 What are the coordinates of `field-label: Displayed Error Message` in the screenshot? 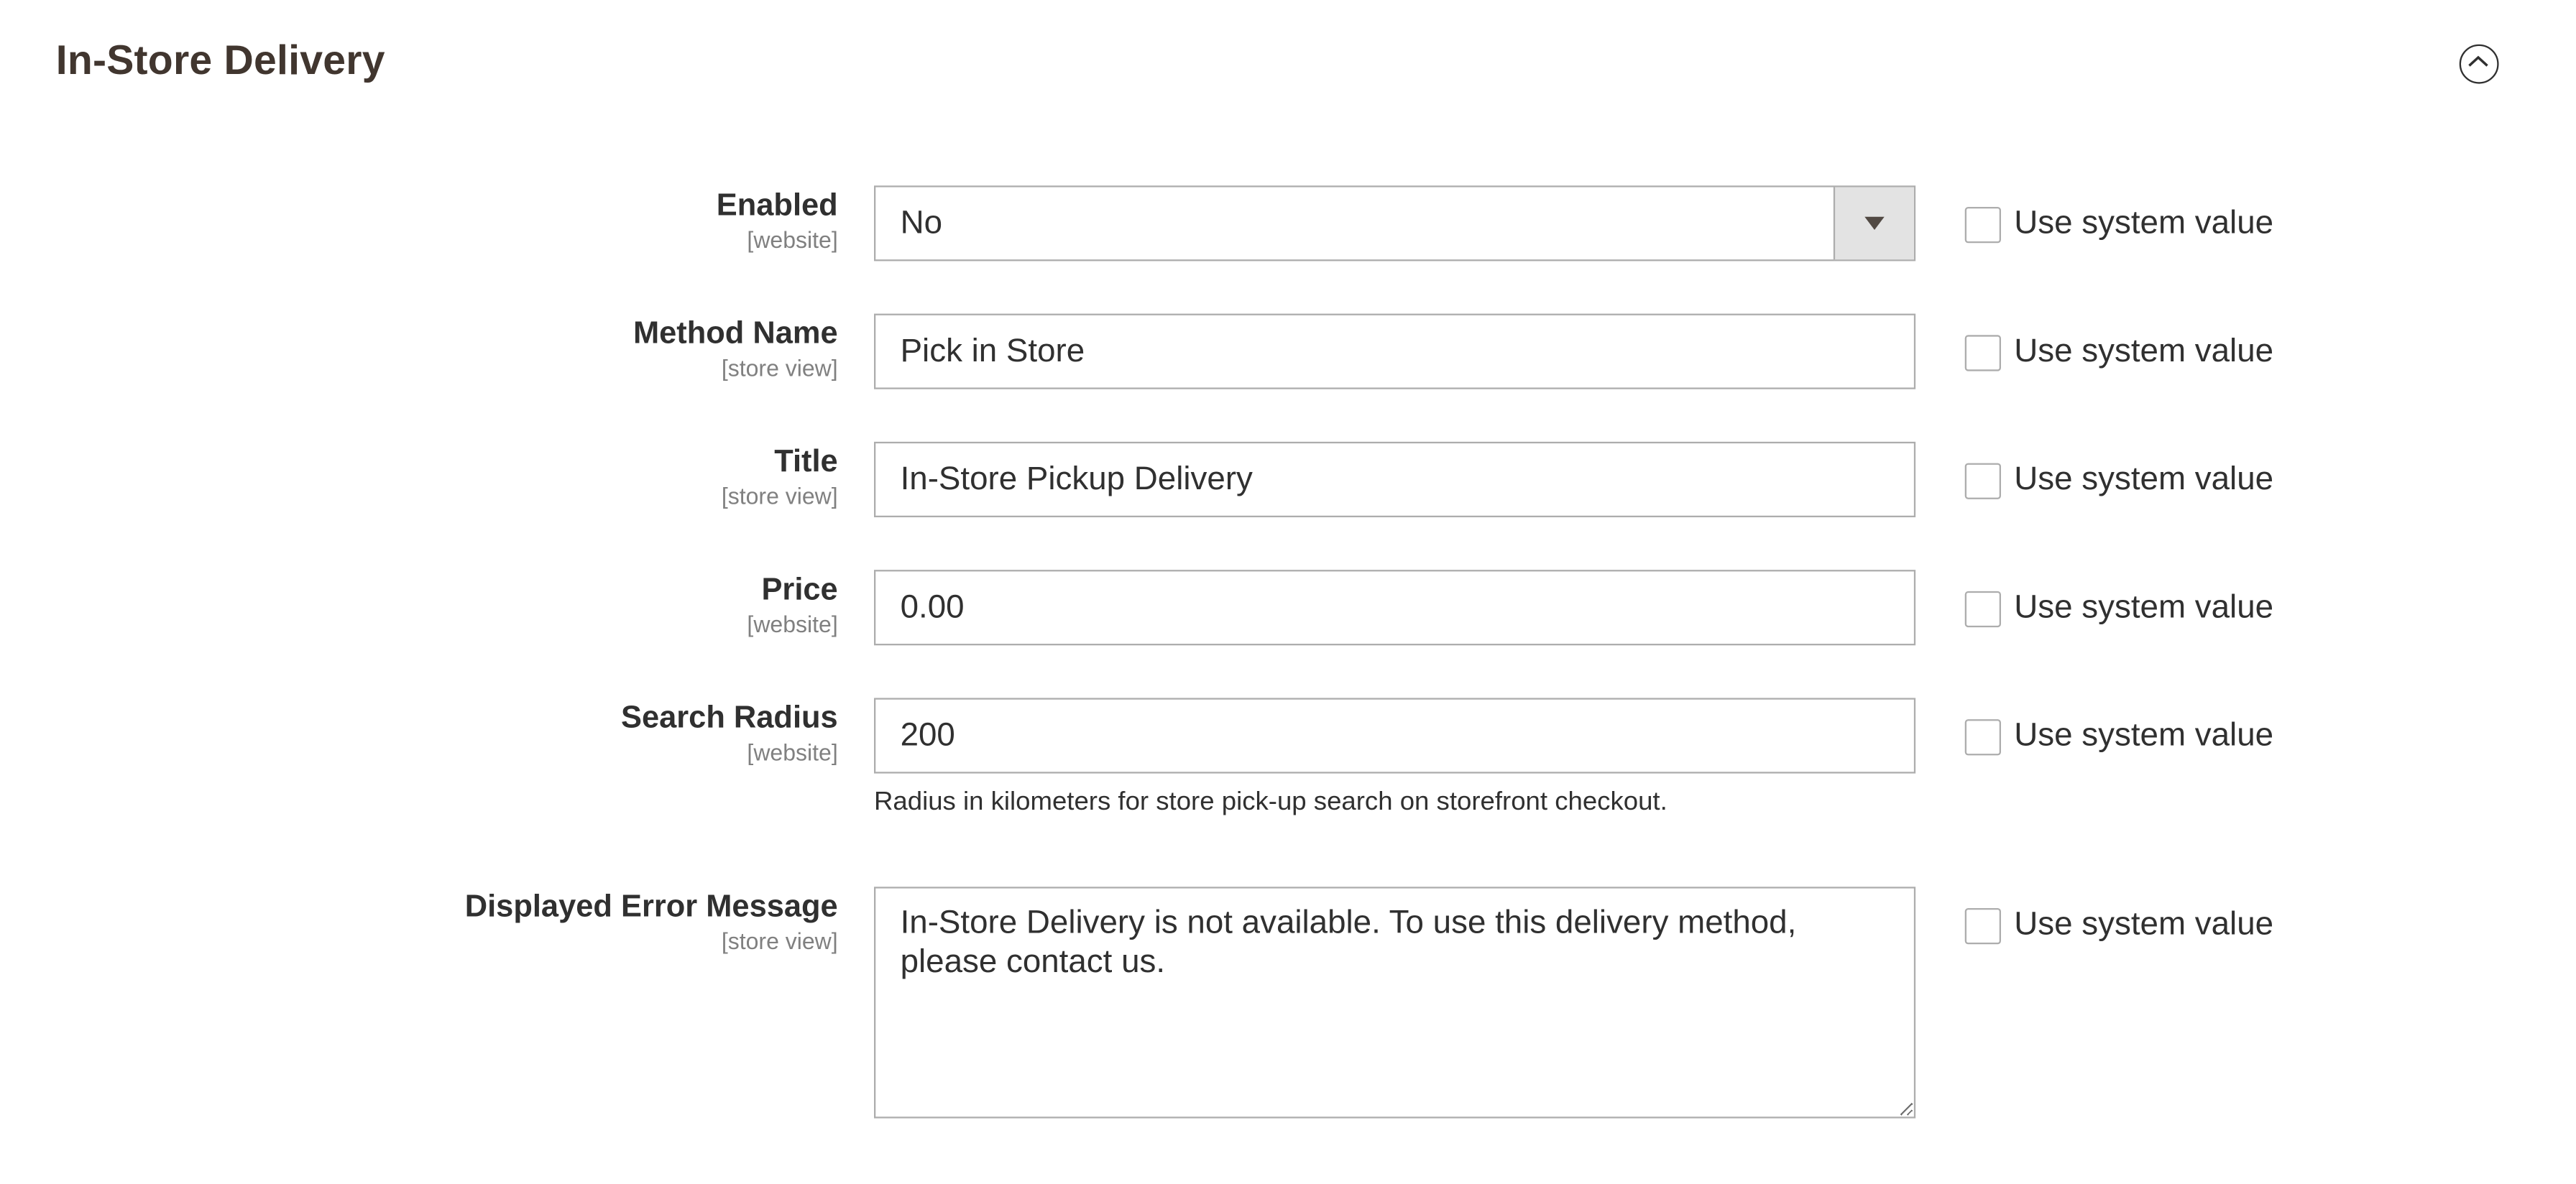 It's located at (651, 907).